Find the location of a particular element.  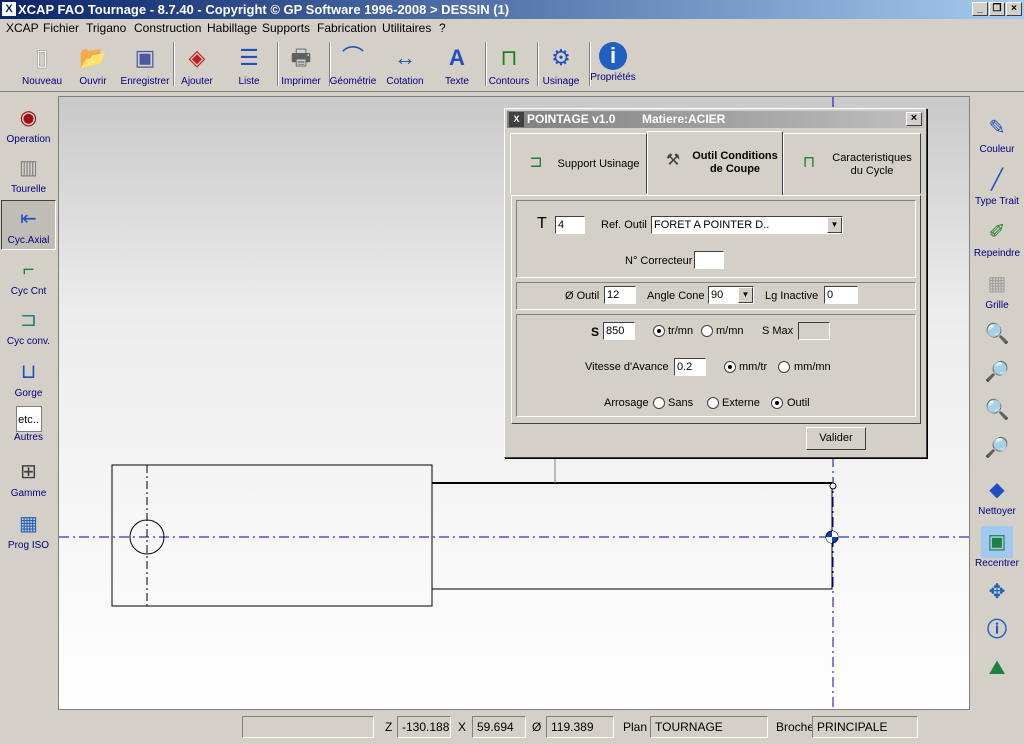

pan-hand-icon: ✥ is located at coordinates (997, 592).